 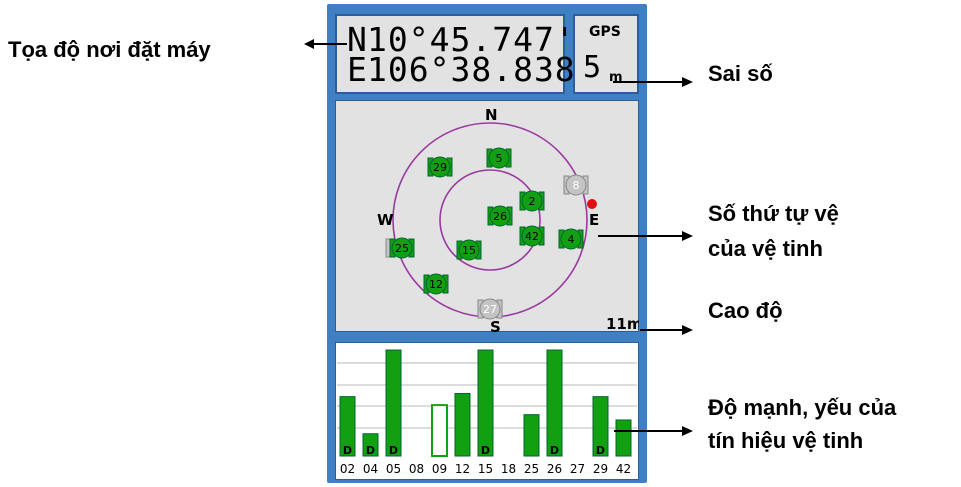 I want to click on coords-arrowhead, so click(x=309, y=44).